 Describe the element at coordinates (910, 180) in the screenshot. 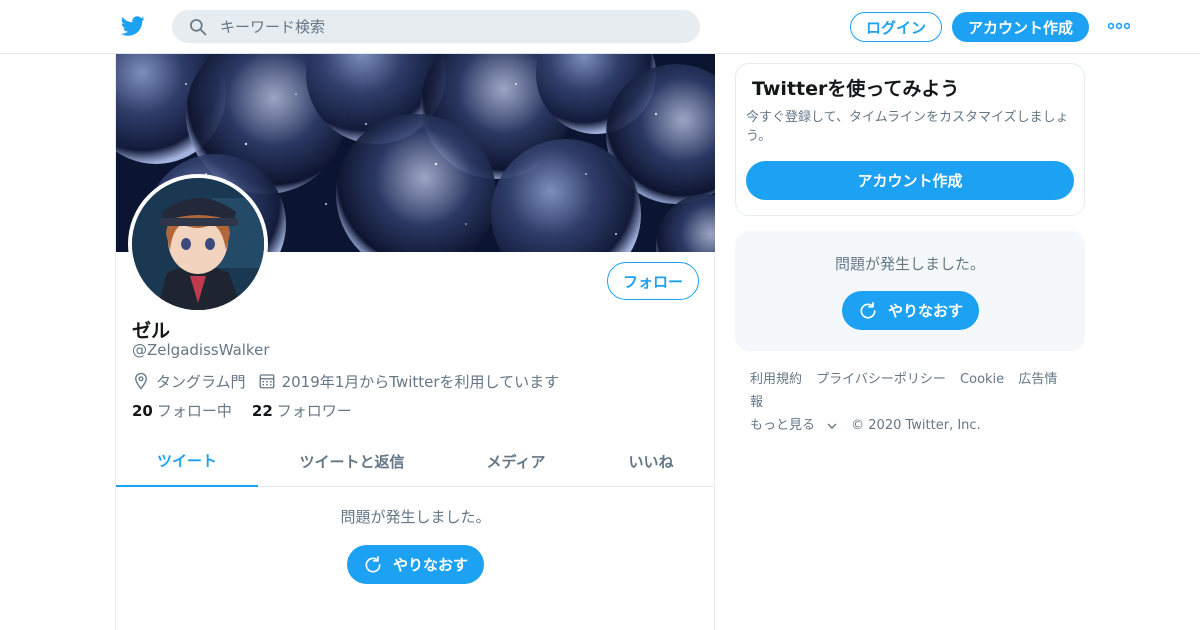

I see `signup-card-button: アカウント作成` at that location.